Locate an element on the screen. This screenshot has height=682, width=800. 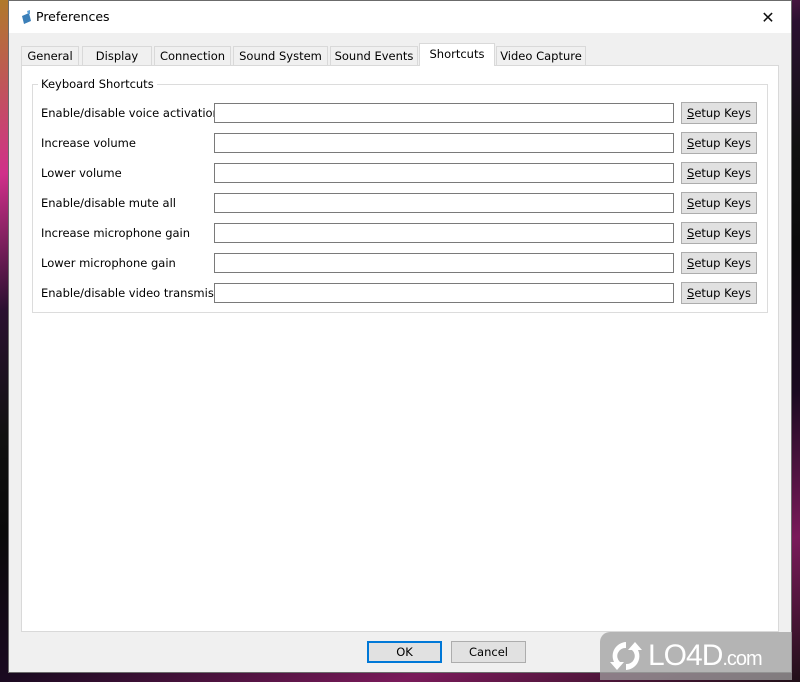
lo4d-watermark: LO4D.com is located at coordinates (696, 656).